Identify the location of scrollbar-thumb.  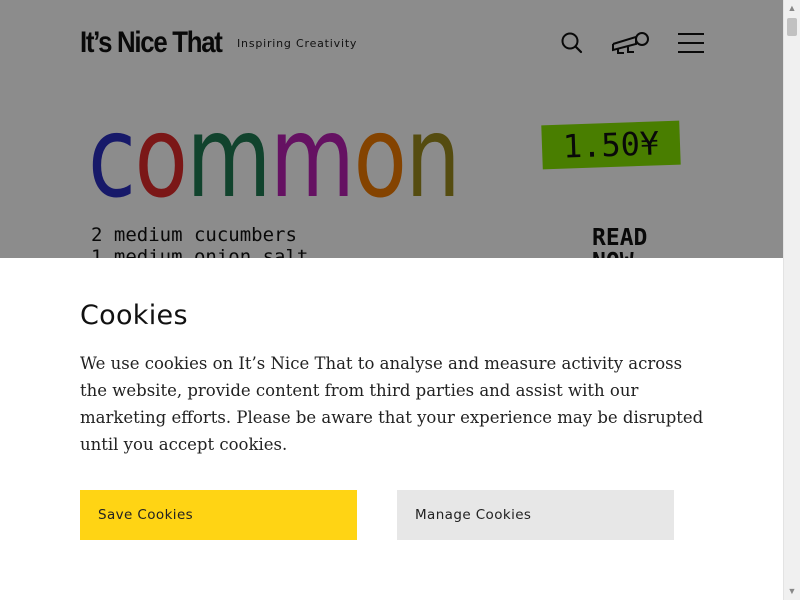
(792, 27).